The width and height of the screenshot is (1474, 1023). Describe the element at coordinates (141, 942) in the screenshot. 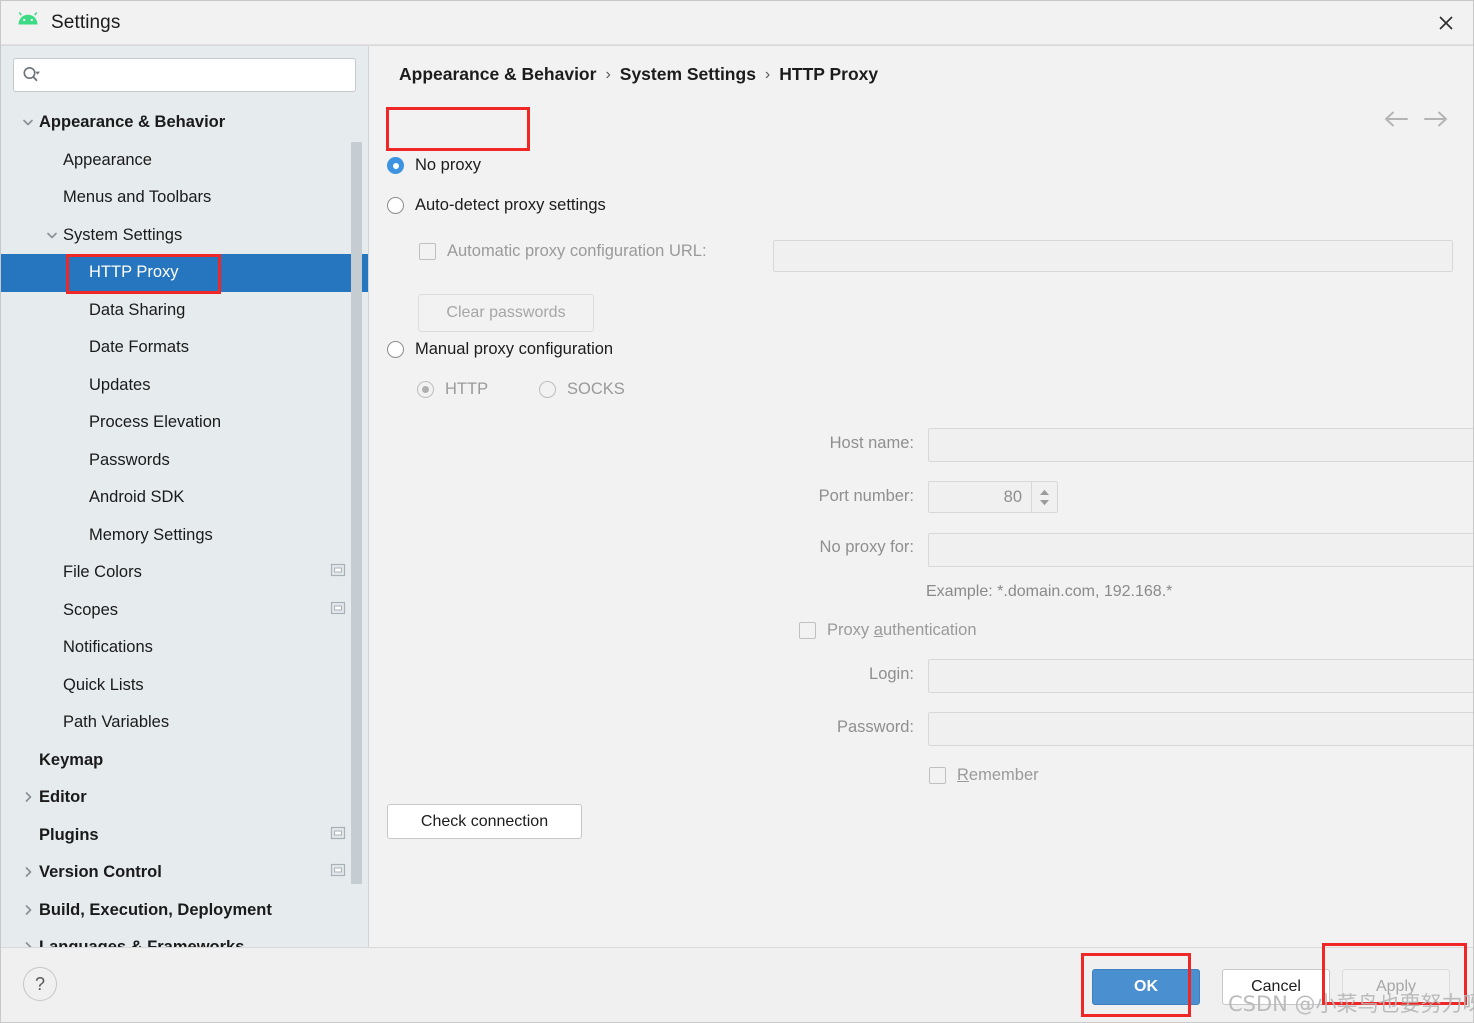

I see `sidebar-item-label: Languages & Frameworks` at that location.